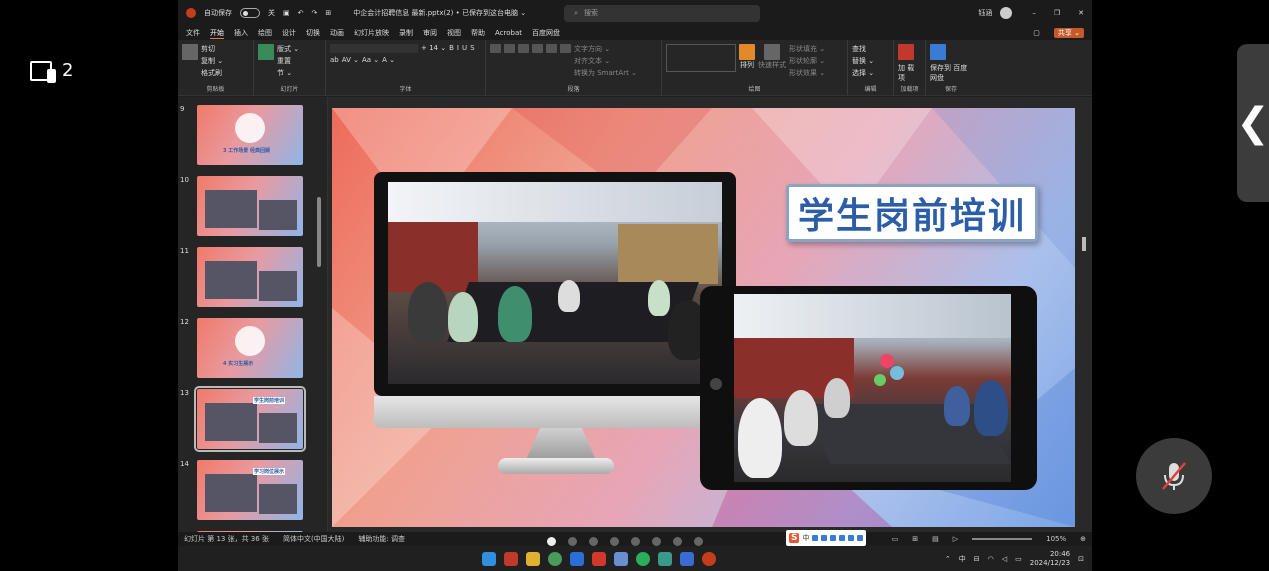  Describe the element at coordinates (807, 49) in the screenshot. I see `shape-fill-button: 形状填充 ⌄` at that location.